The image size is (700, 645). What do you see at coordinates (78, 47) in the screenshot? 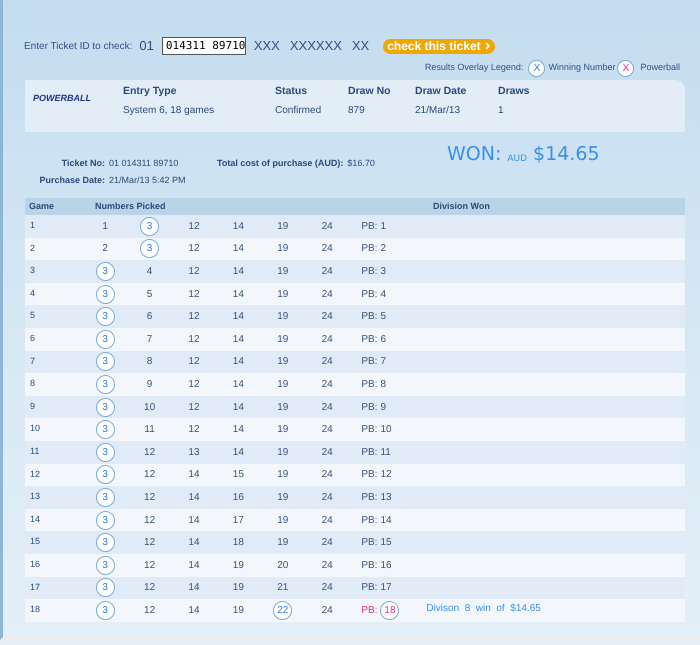
I see `field-label: Enter Ticket ID to check:` at bounding box center [78, 47].